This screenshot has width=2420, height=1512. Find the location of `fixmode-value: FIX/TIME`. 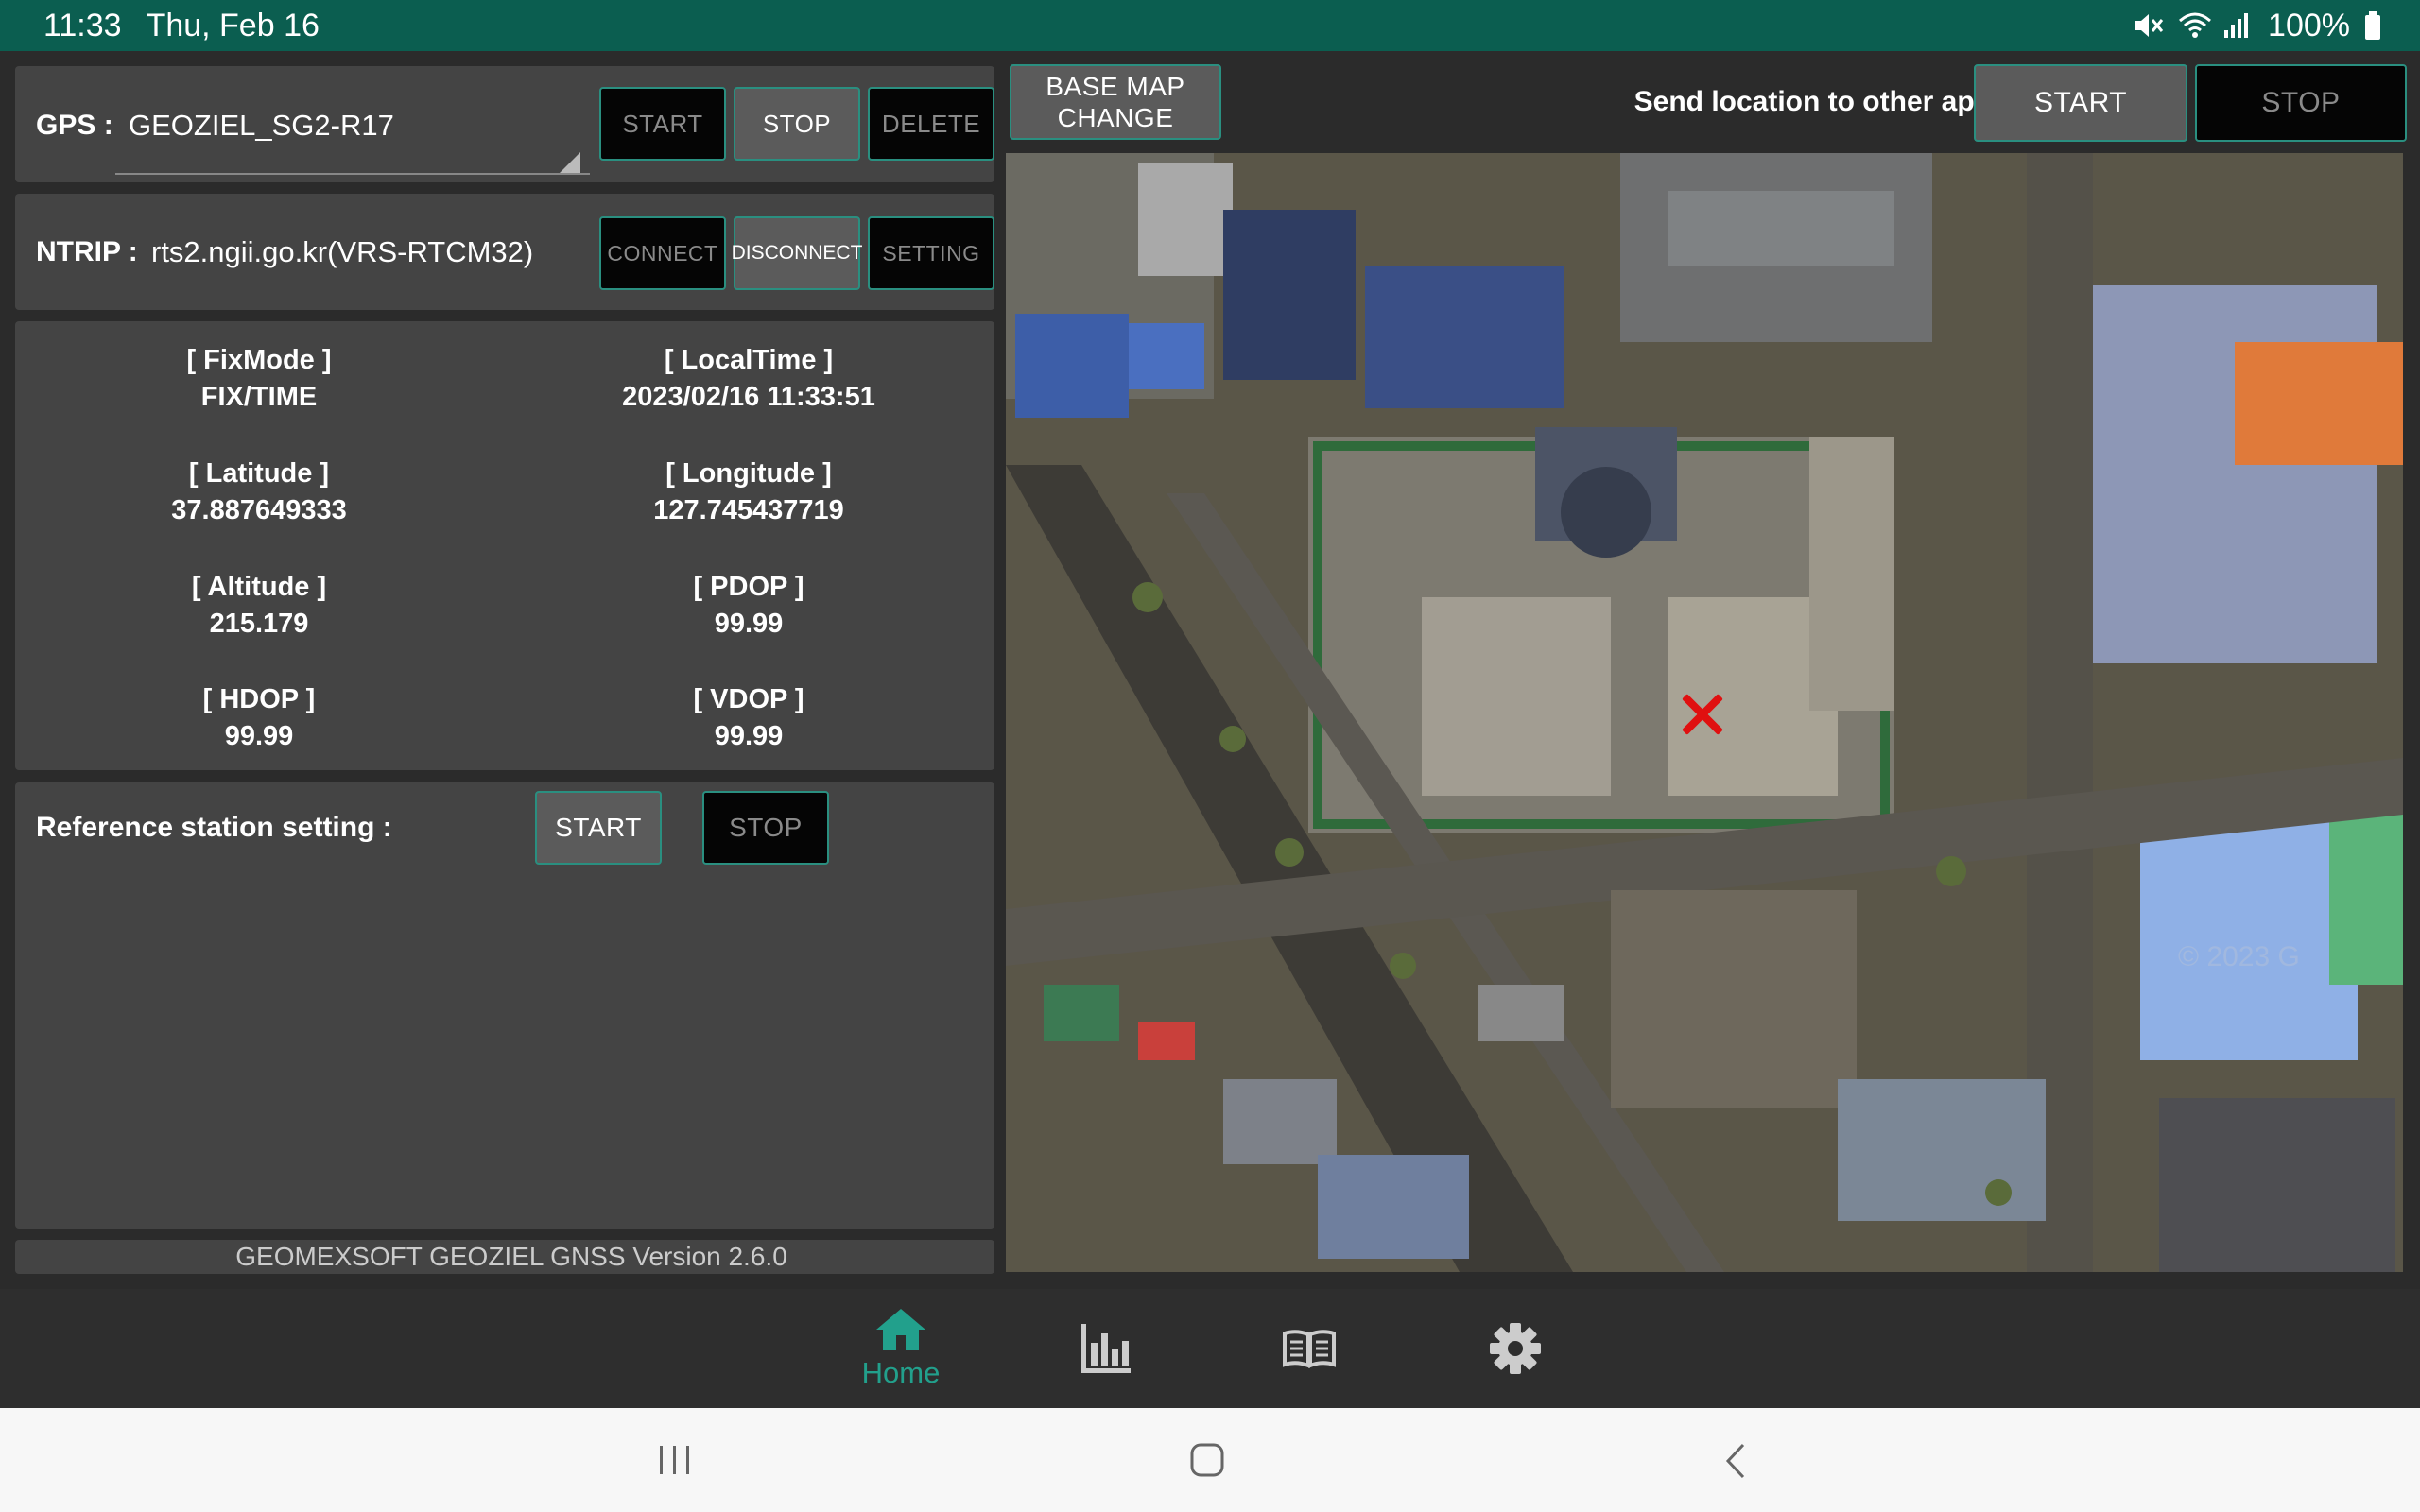

fixmode-value: FIX/TIME is located at coordinates (259, 397).